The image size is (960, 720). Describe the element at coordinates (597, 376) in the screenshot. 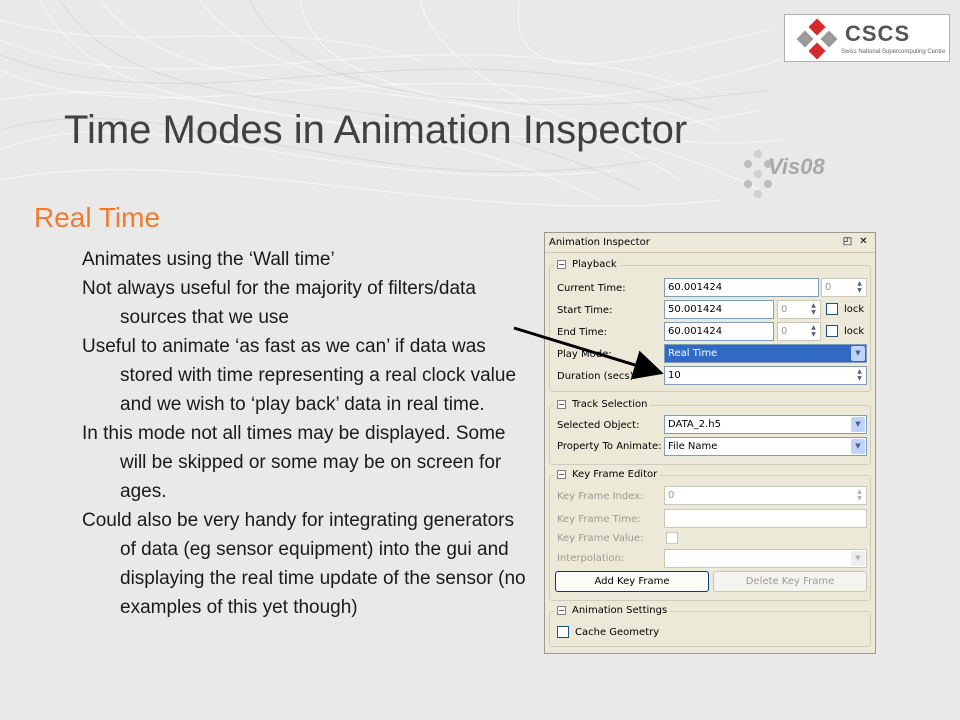

I see `duration-label: Duration (secs):` at that location.